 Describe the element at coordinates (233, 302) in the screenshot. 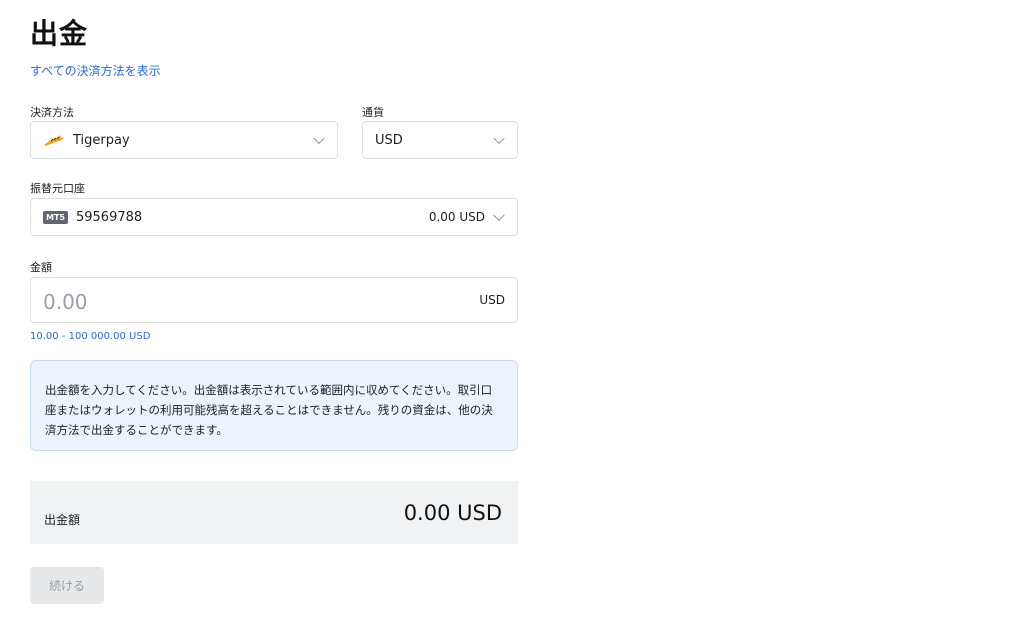

I see `amount-input` at that location.